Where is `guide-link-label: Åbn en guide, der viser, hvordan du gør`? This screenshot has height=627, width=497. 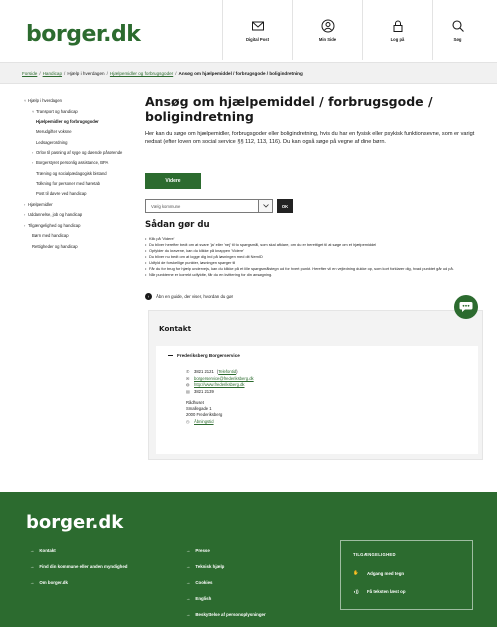 guide-link-label: Åbn en guide, der viser, hvordan du gør is located at coordinates (195, 296).